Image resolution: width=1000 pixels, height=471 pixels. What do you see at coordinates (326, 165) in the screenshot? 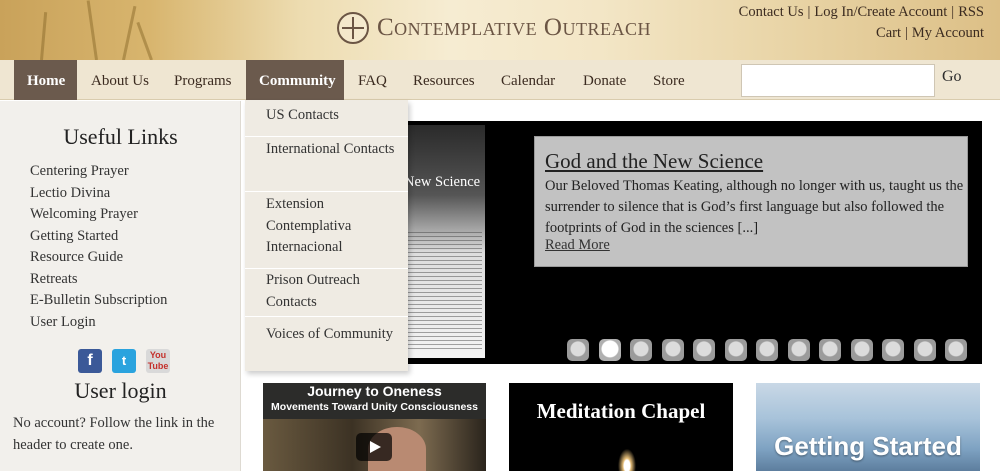
I see `dropdown-international-contacts: International Contacts` at bounding box center [326, 165].